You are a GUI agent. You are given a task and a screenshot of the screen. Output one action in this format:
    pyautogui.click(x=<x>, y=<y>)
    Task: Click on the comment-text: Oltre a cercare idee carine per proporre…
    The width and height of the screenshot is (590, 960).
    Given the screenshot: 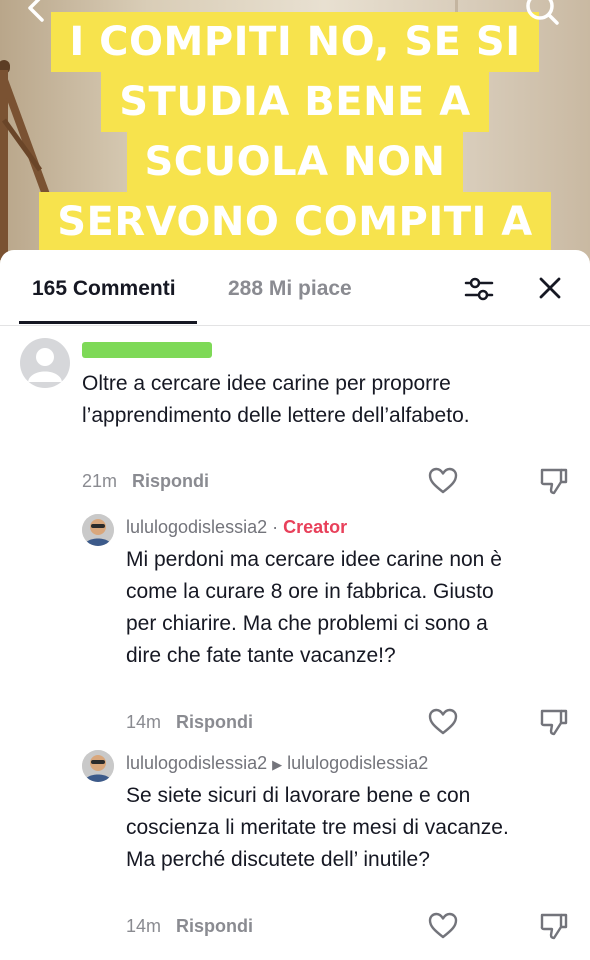 What is the action you would take?
    pyautogui.click(x=276, y=399)
    